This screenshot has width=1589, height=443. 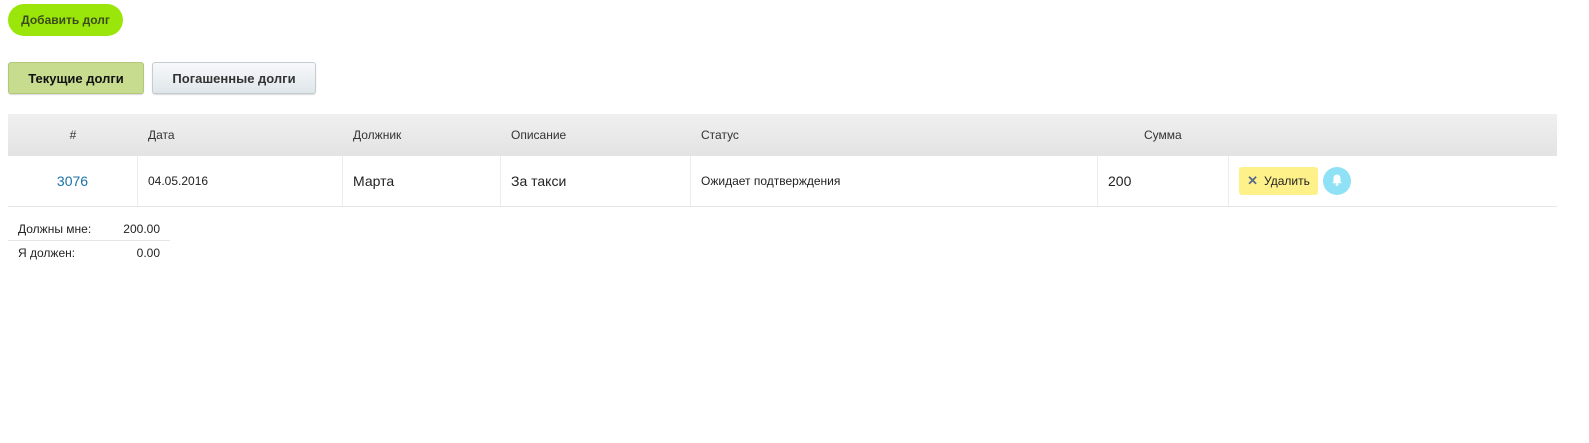 I want to click on owed-to-me-value: 200.00, so click(x=141, y=229).